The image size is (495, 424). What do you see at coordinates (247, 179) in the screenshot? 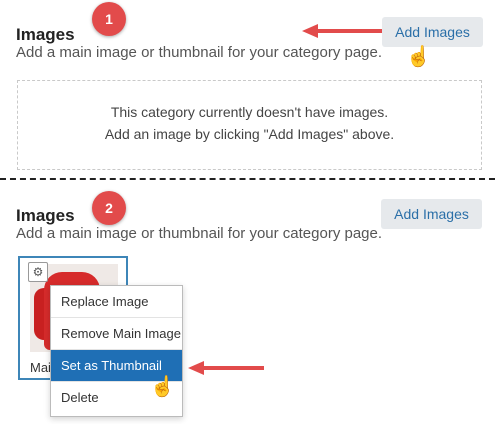
I see `divider` at bounding box center [247, 179].